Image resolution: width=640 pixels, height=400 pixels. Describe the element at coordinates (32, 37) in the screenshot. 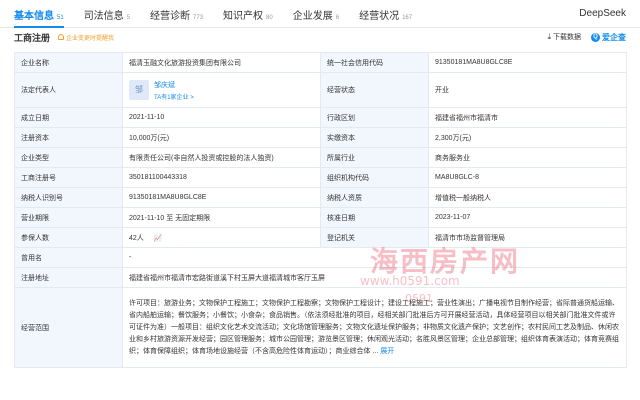

I see `section-title: 工商注册` at that location.